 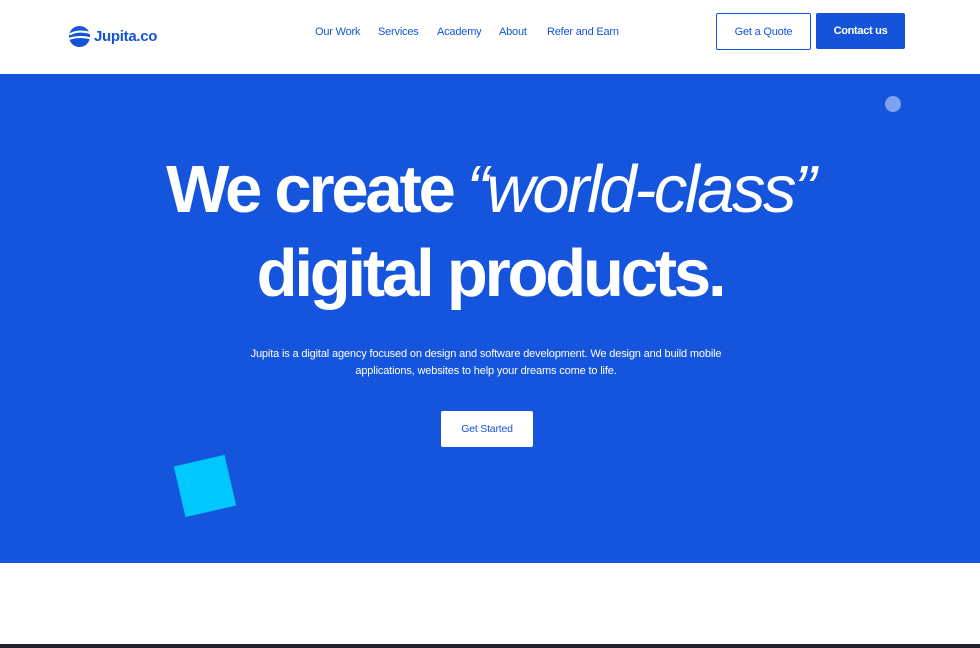 I want to click on hero-title-italic: “world-class”, so click(x=641, y=189).